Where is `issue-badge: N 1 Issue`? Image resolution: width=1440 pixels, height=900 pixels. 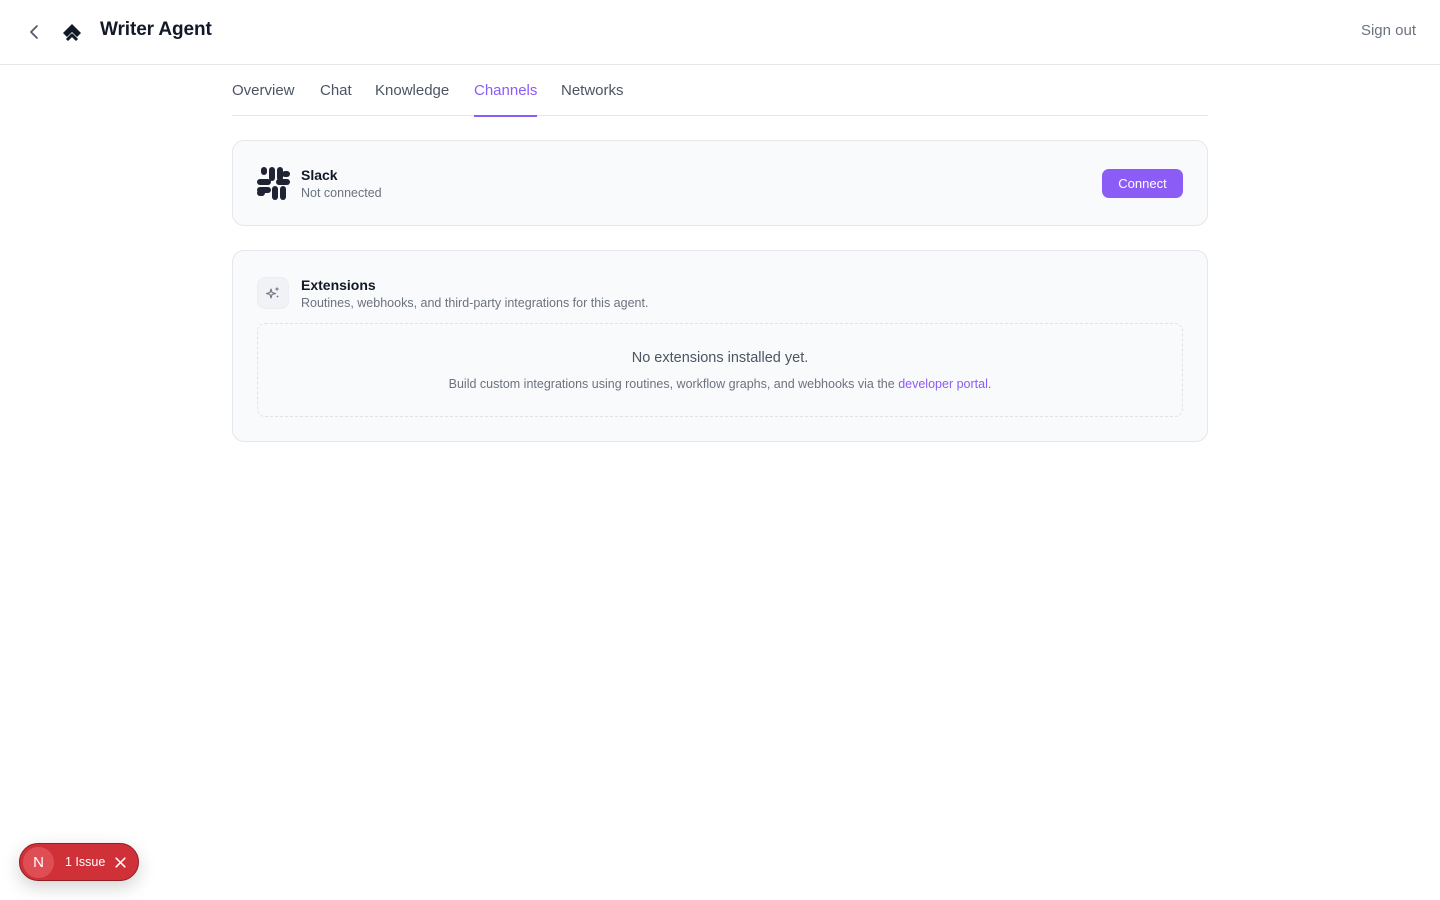
issue-badge: N 1 Issue is located at coordinates (79, 862).